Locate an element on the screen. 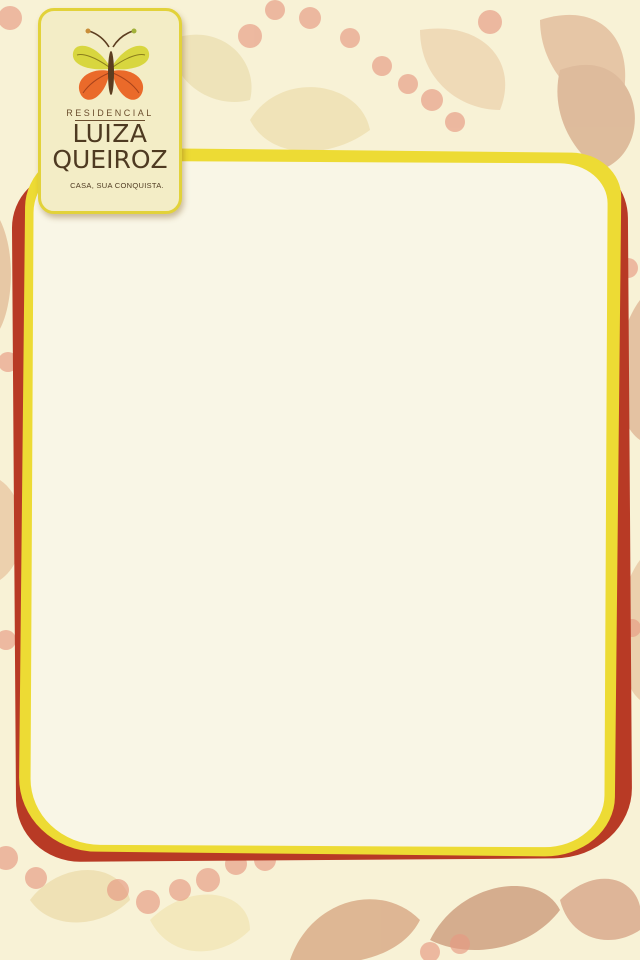  brand-name-line1: LUIZA is located at coordinates (110, 133).